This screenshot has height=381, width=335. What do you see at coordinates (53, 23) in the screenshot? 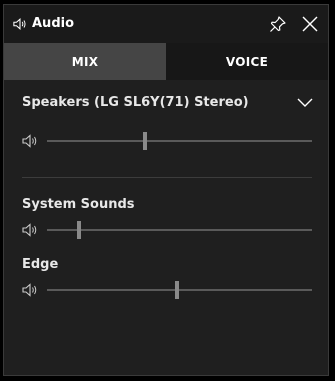
I see `window-title: Audio` at bounding box center [53, 23].